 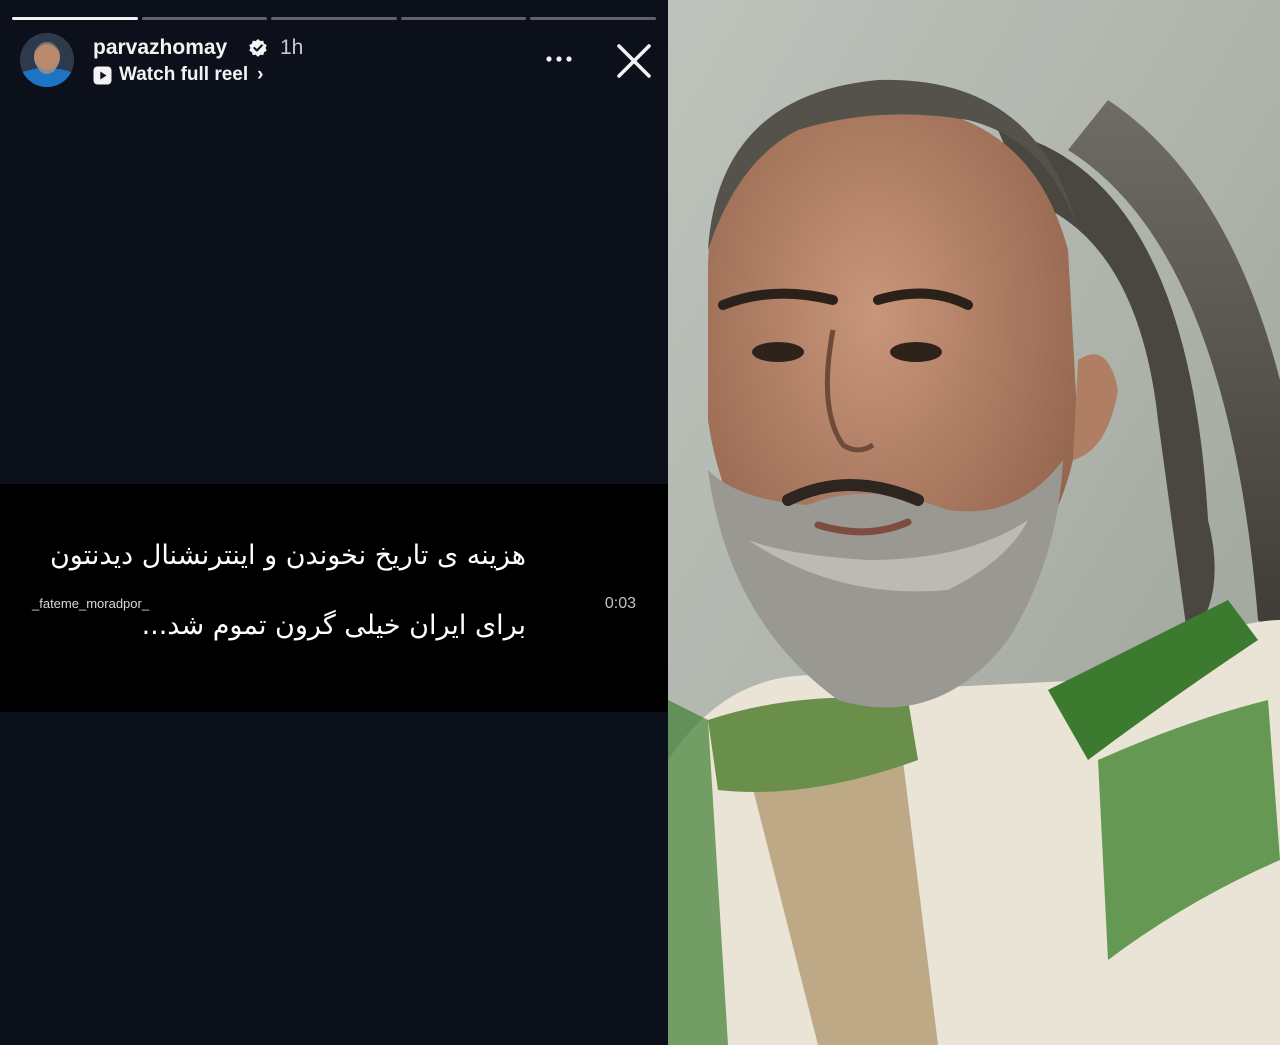 I want to click on watermark-username: _fateme_moradpor_, so click(x=91, y=603).